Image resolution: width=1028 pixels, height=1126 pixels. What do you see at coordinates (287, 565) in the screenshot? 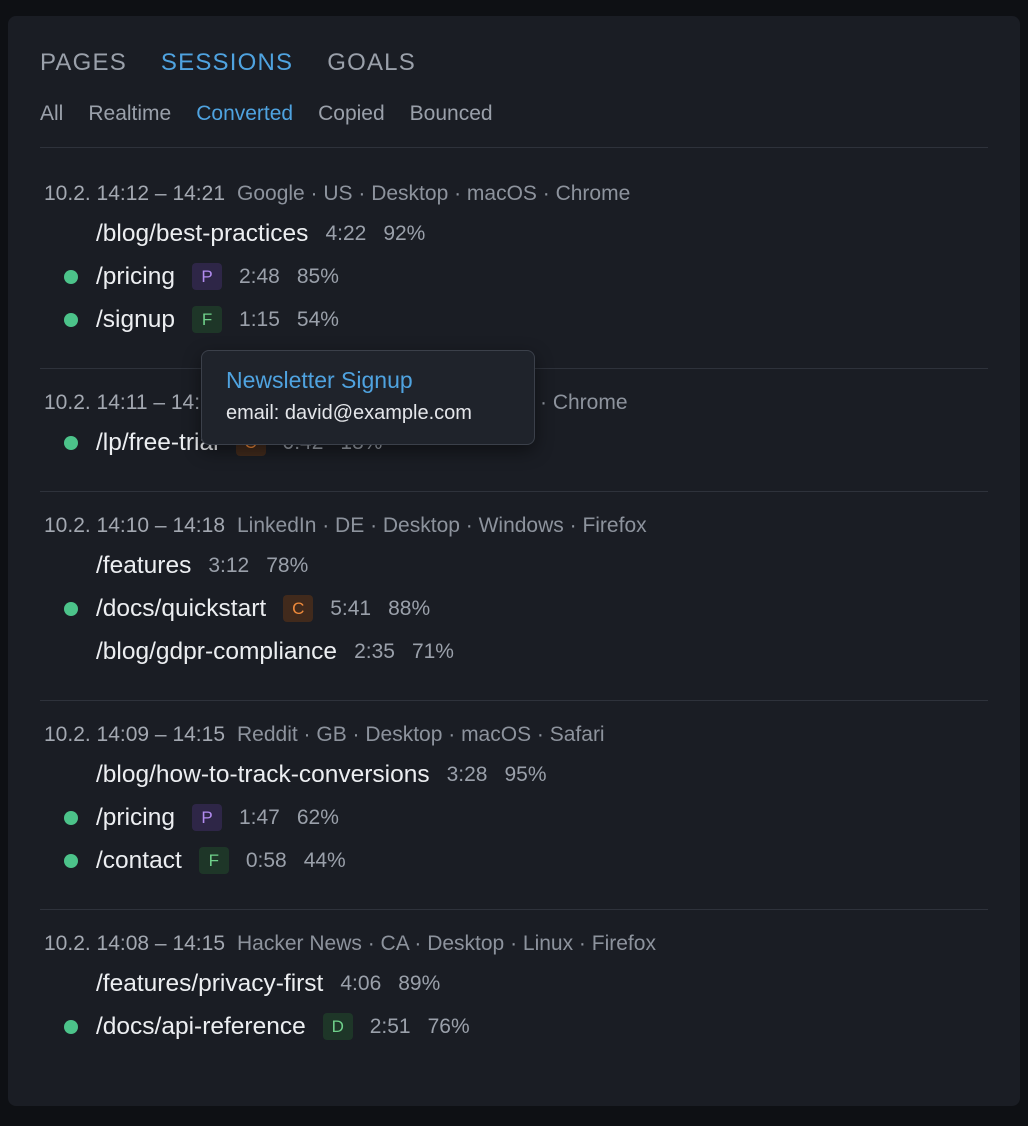
I see `page-scroll-percent: 78%` at bounding box center [287, 565].